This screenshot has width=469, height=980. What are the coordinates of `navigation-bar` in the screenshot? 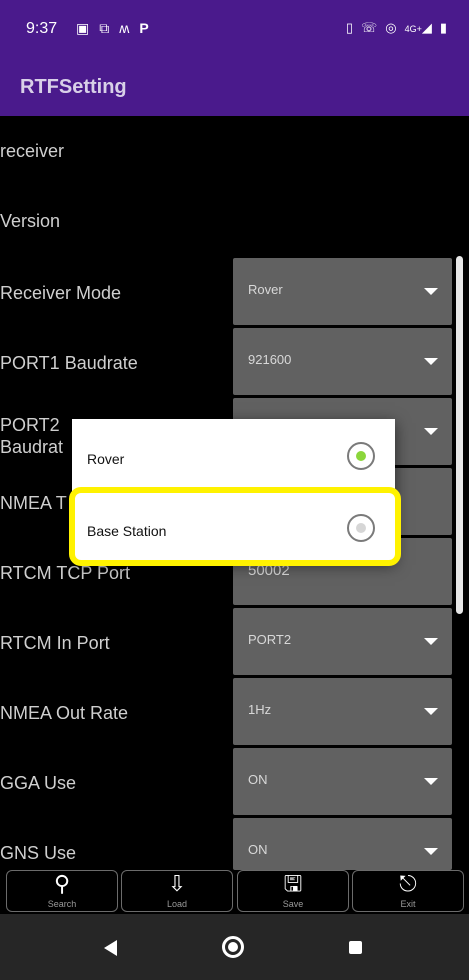 It's located at (234, 947).